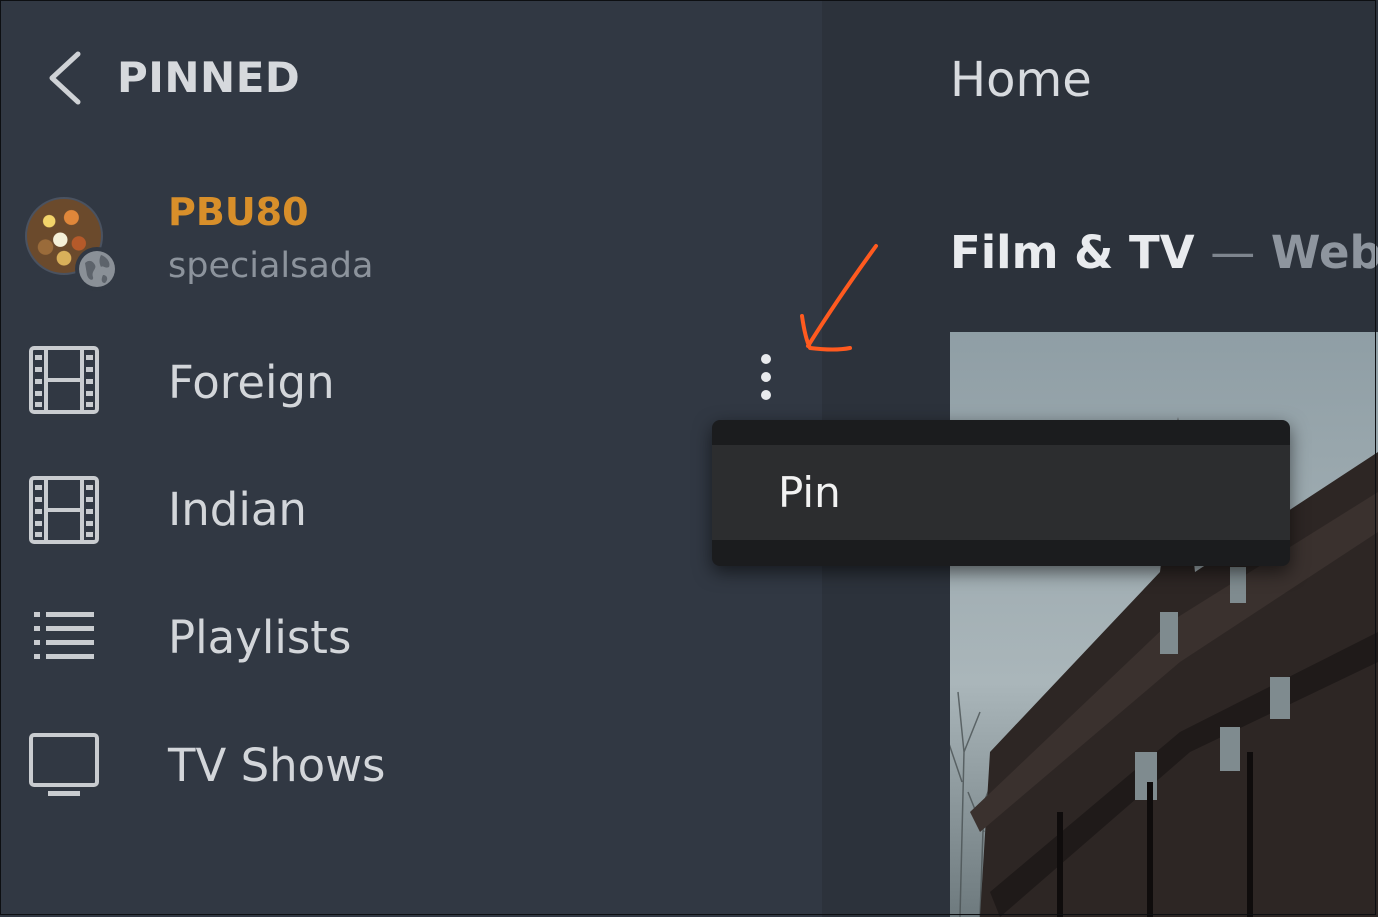 The image size is (1378, 917). Describe the element at coordinates (411, 383) in the screenshot. I see `sidebar-item-foreign: Foreign` at that location.